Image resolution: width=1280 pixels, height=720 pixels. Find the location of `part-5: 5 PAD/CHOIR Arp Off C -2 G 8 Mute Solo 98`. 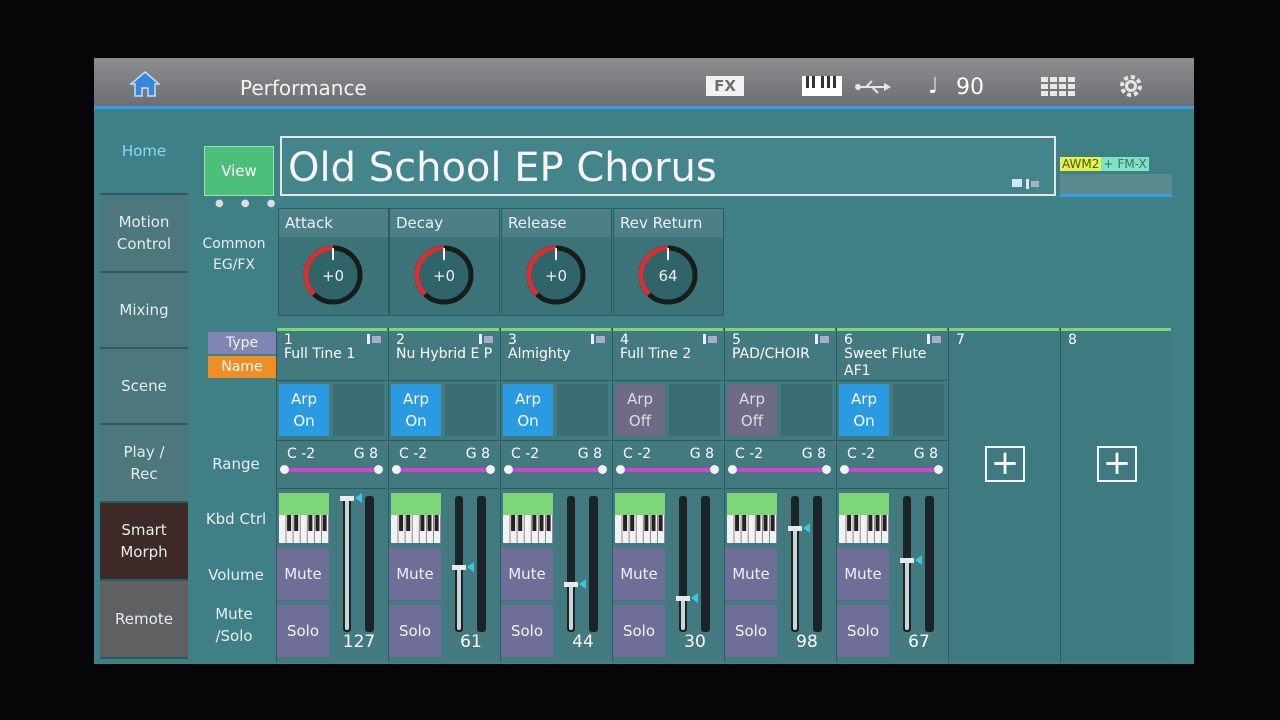

part-5: 5 PAD/CHOIR Arp Off C -2 G 8 Mute Solo 98 is located at coordinates (779, 495).